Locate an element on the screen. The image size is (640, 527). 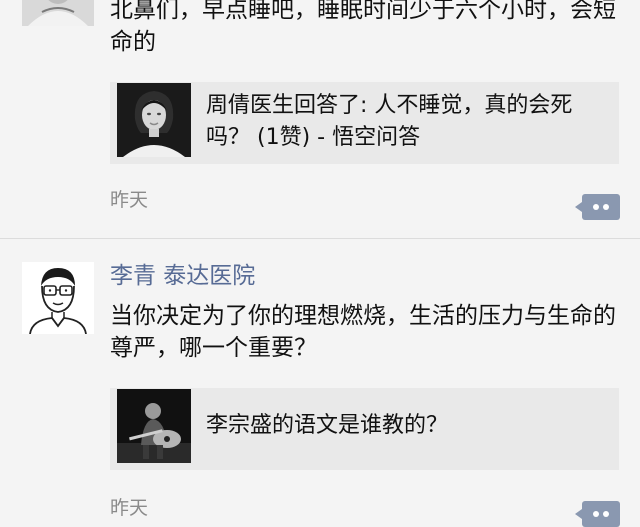
link-title: 李宗盛的语文是谁教的？ is located at coordinates (327, 425).